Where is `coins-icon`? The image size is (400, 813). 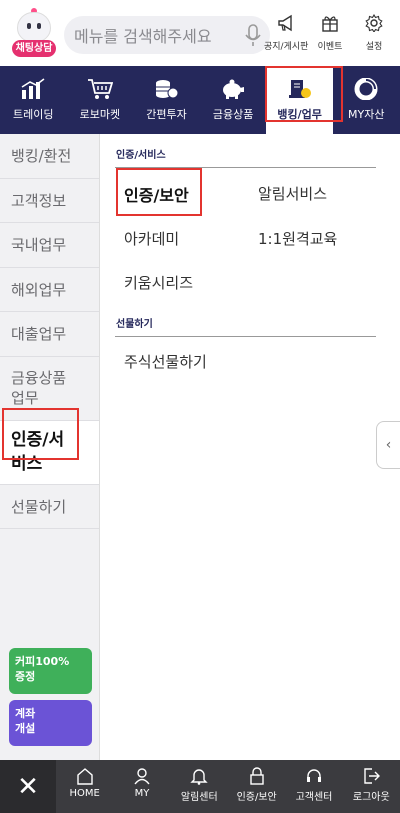 coins-icon is located at coordinates (167, 89).